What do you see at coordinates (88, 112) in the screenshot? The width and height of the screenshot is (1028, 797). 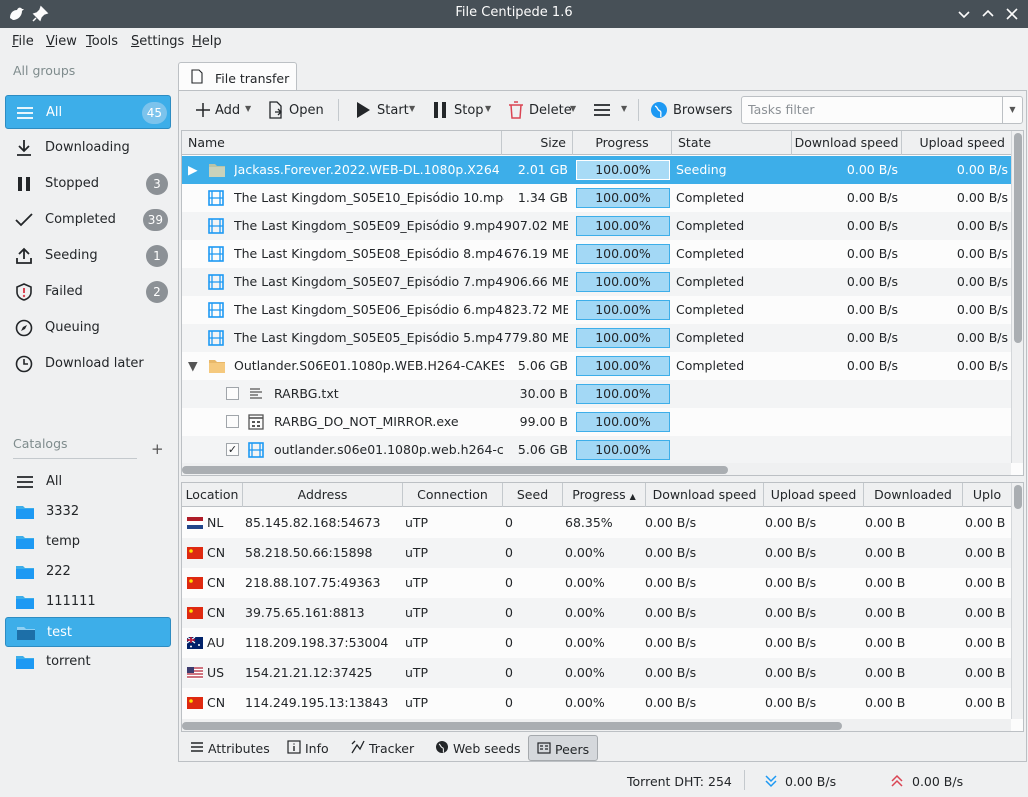 I see `group-all: All 45` at bounding box center [88, 112].